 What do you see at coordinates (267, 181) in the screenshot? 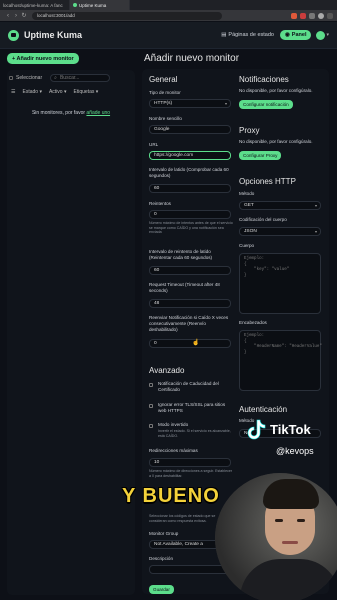
I see `http-options-heading: Opciones HTTP` at bounding box center [267, 181].